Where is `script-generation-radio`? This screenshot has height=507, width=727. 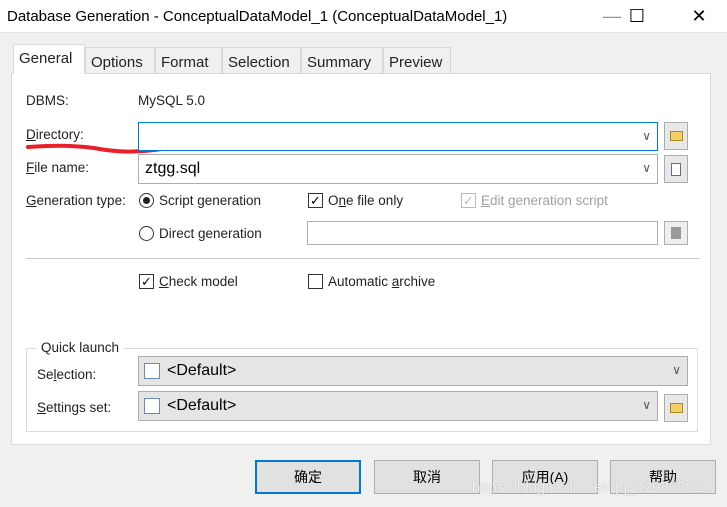
script-generation-radio is located at coordinates (146, 200).